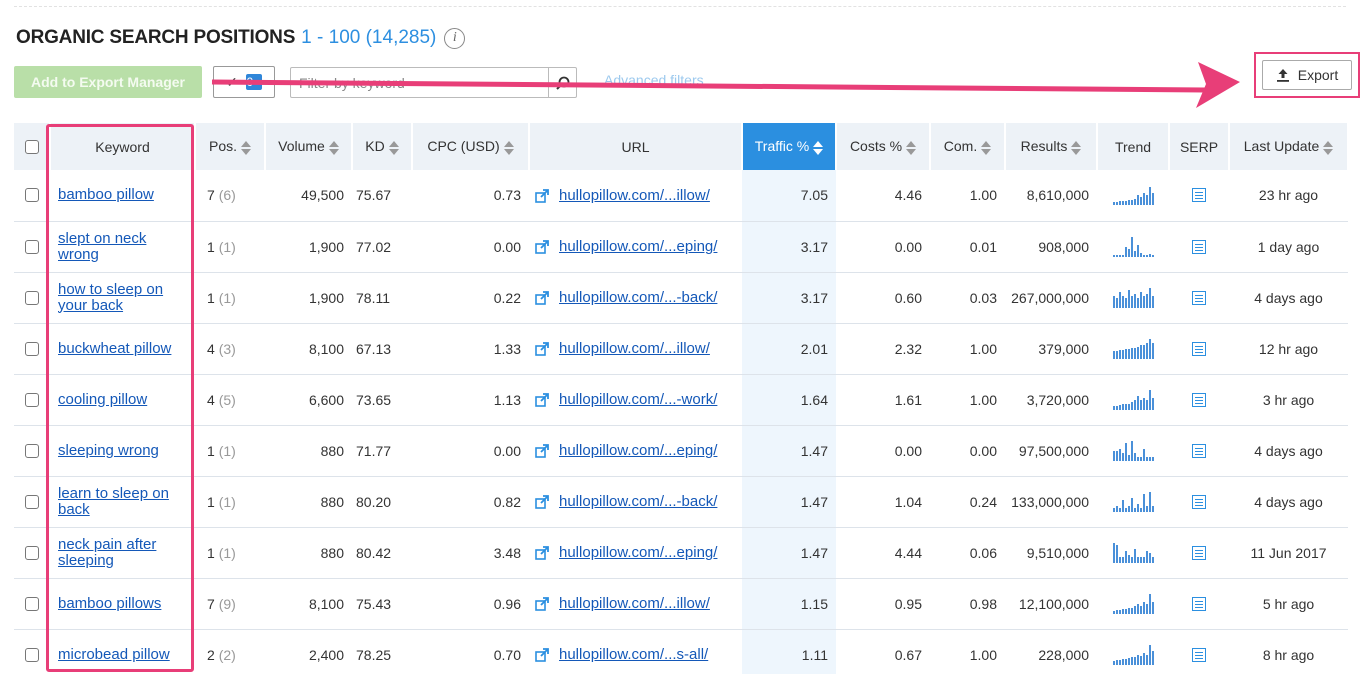  What do you see at coordinates (883, 651) in the screenshot?
I see `costs-cell: 0.67` at bounding box center [883, 651].